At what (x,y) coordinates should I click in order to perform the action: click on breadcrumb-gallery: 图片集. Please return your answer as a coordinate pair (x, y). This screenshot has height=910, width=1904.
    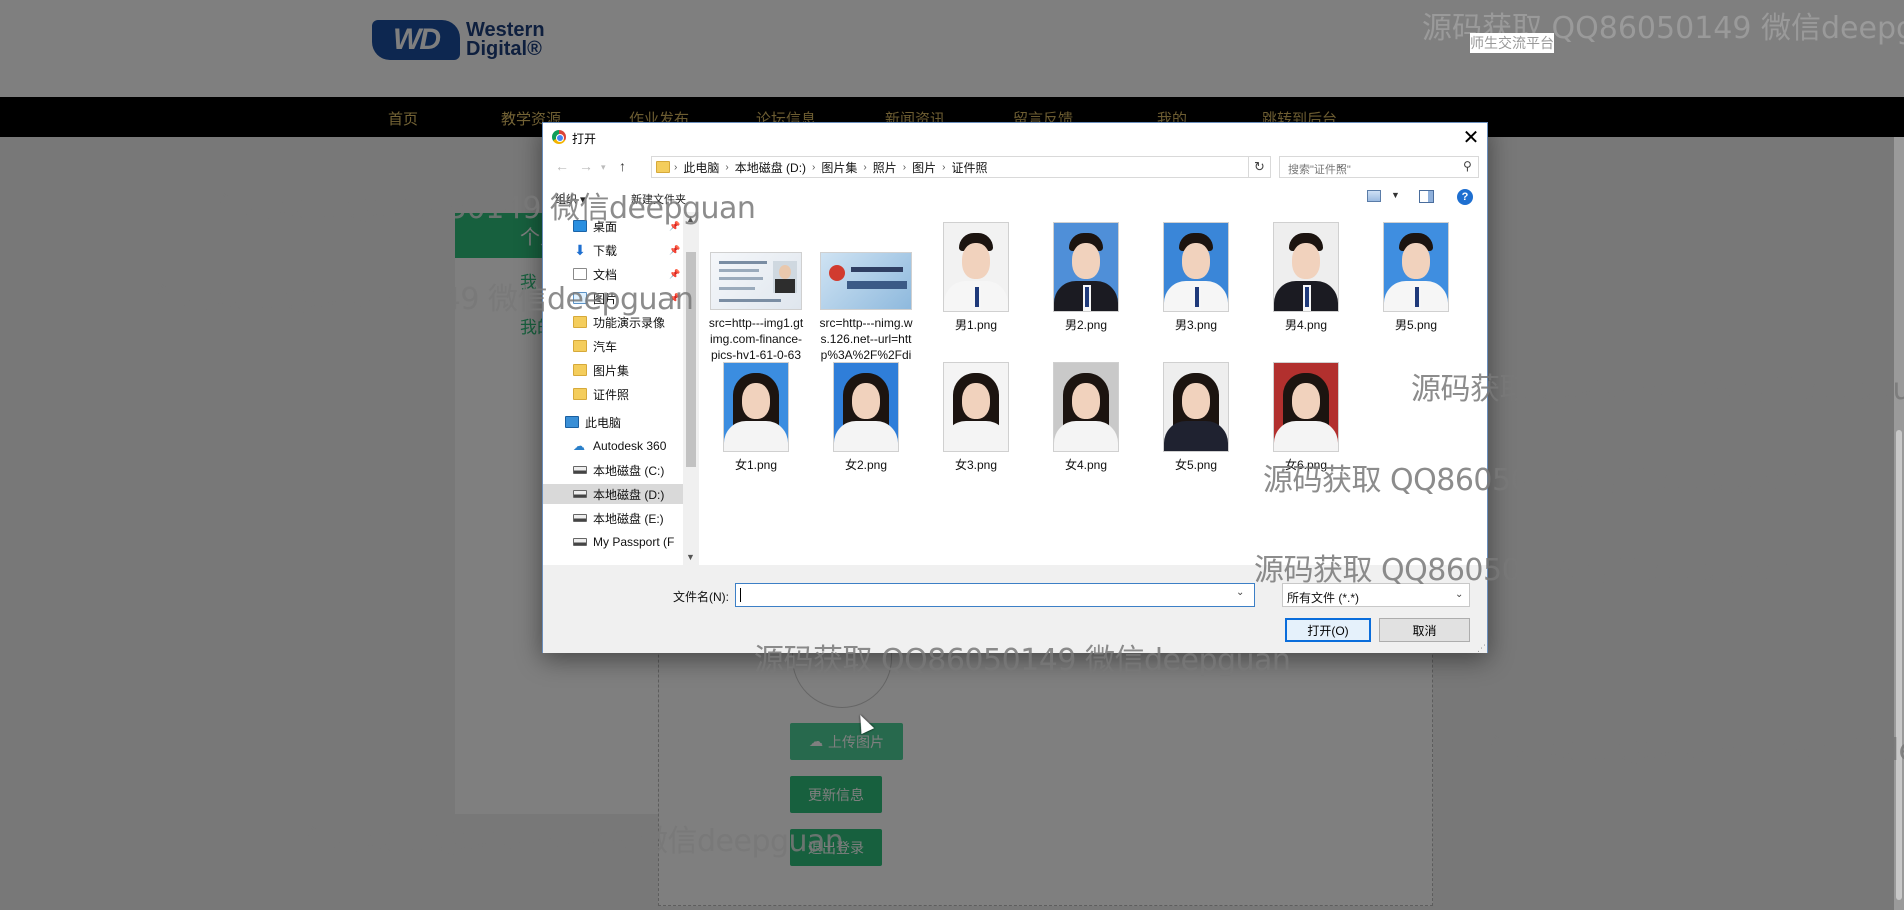
    Looking at the image, I should click on (839, 167).